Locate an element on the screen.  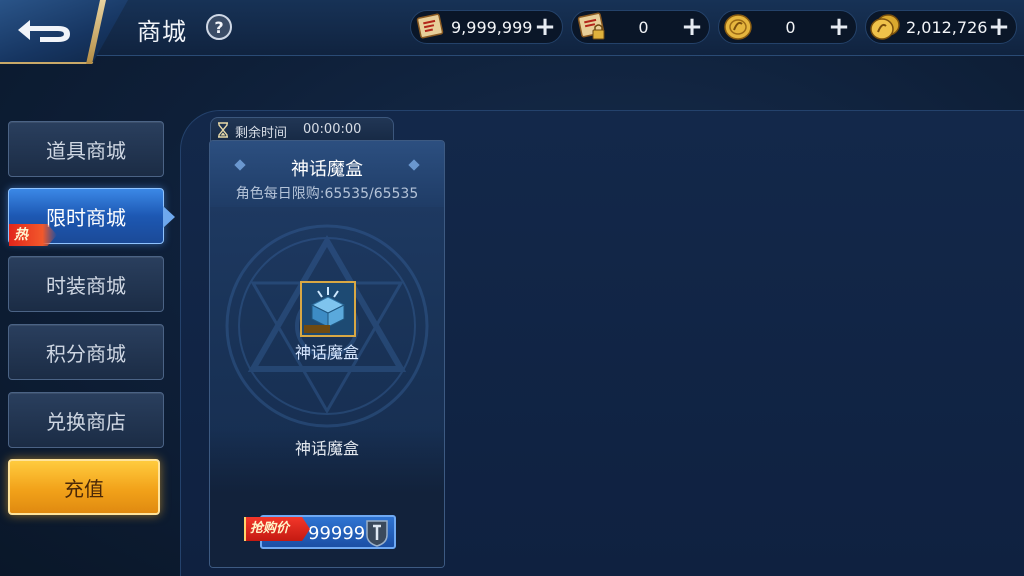
item-icon is located at coordinates (328, 309).